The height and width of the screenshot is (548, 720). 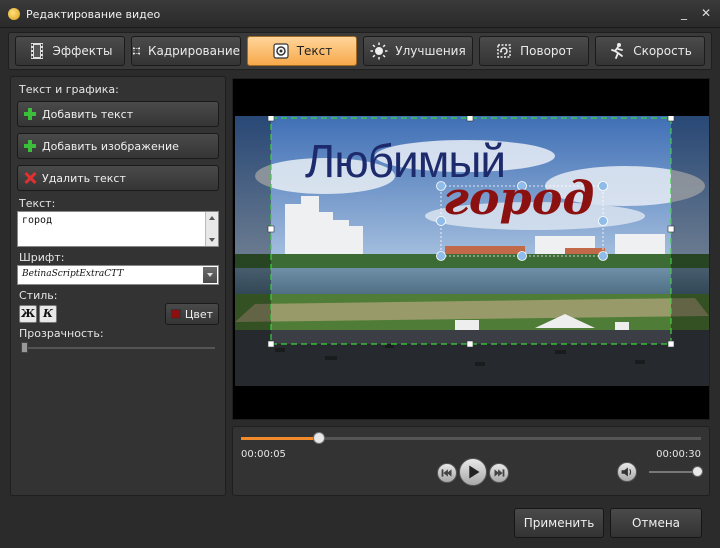 What do you see at coordinates (314, 51) in the screenshot?
I see `tab-label: Текст` at bounding box center [314, 51].